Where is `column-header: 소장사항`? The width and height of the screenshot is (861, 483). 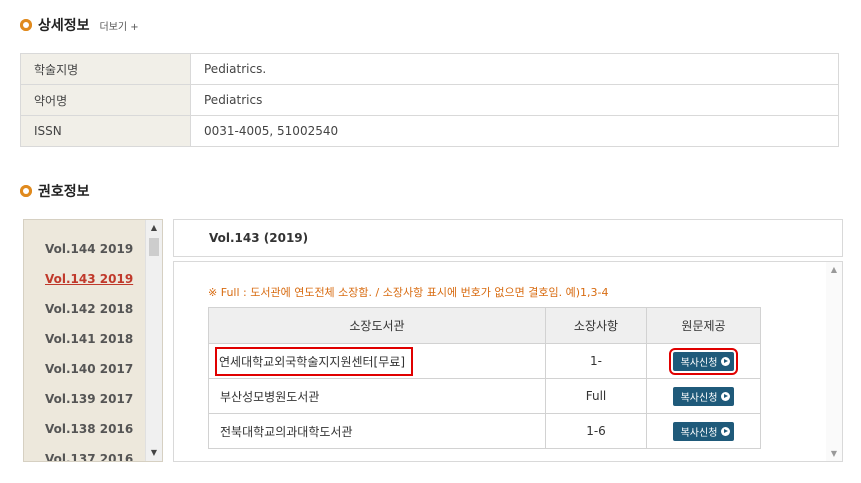
column-header: 소장사항 is located at coordinates (596, 325).